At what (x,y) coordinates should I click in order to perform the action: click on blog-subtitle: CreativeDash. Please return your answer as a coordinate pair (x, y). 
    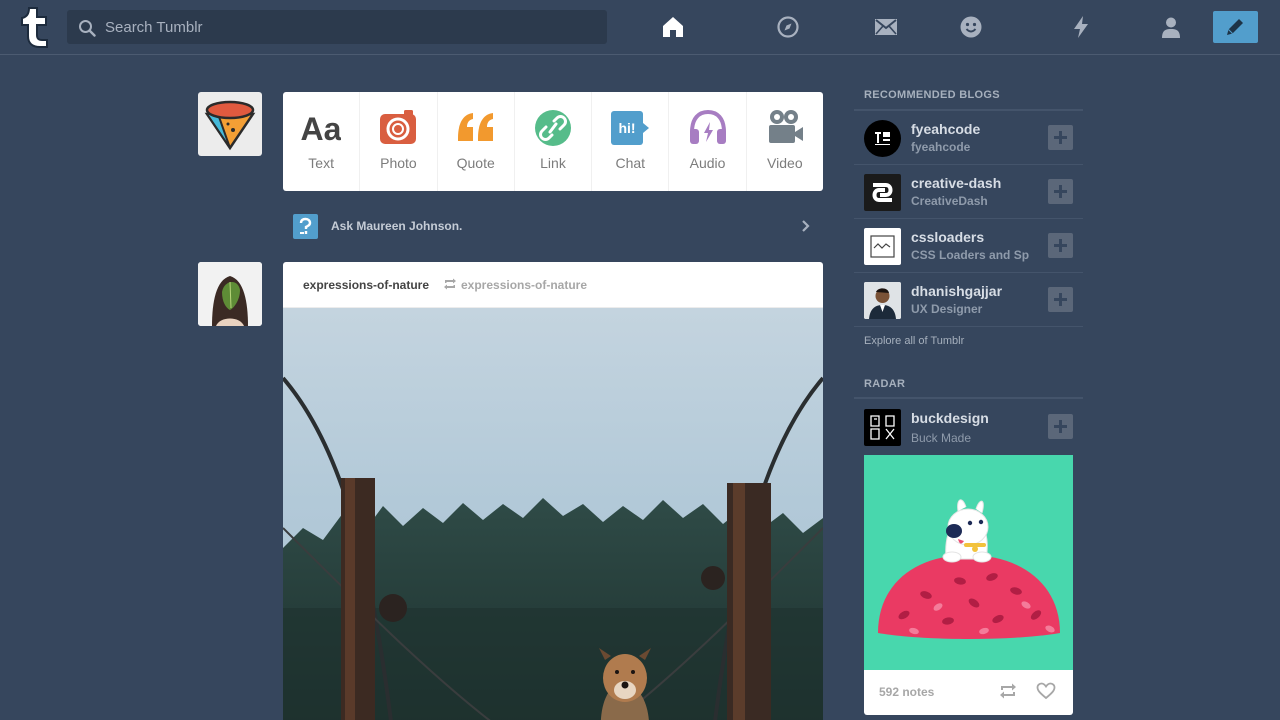
    Looking at the image, I should click on (949, 201).